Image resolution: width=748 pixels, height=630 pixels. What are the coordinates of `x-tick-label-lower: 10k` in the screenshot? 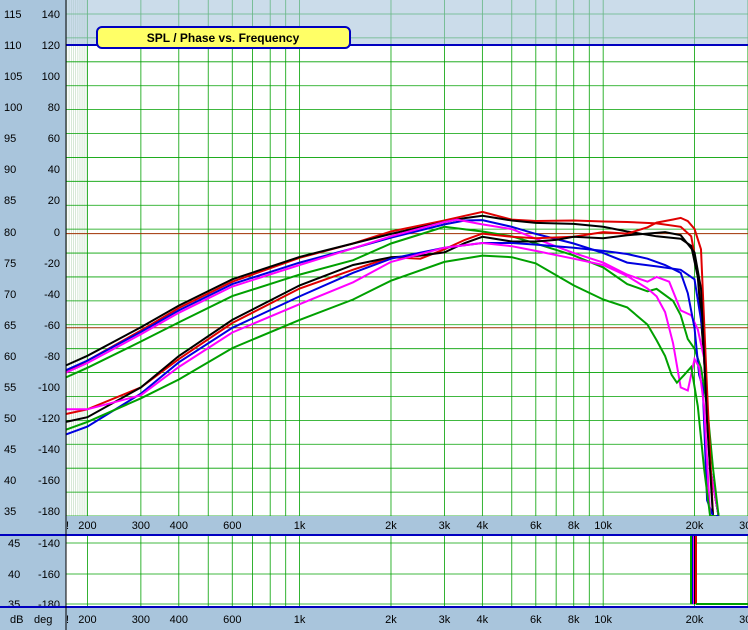 It's located at (603, 620).